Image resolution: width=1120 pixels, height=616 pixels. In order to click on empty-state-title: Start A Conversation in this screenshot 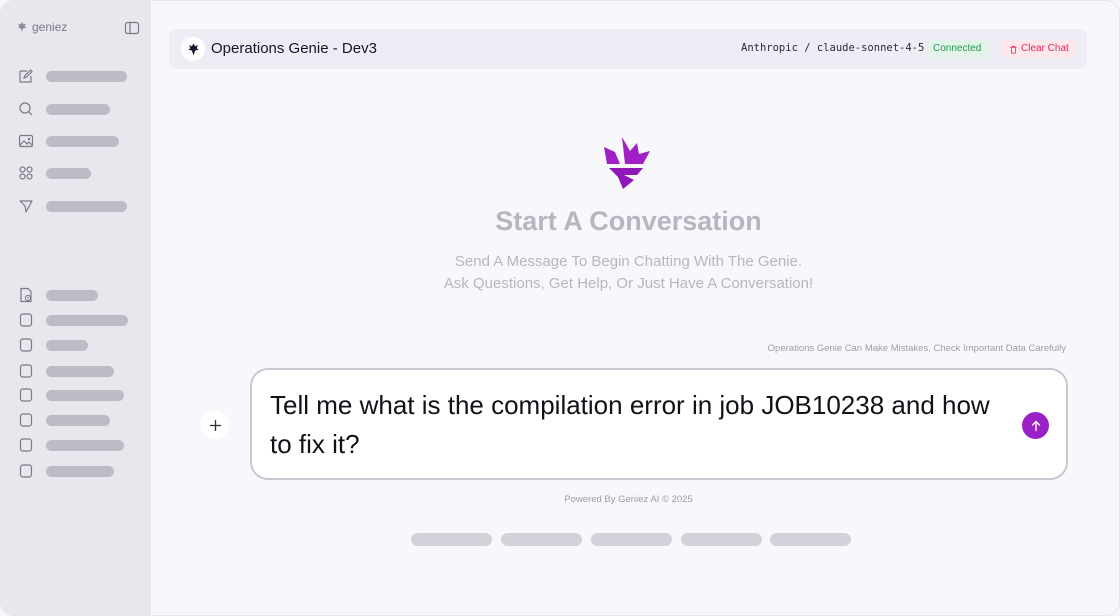, I will do `click(628, 221)`.